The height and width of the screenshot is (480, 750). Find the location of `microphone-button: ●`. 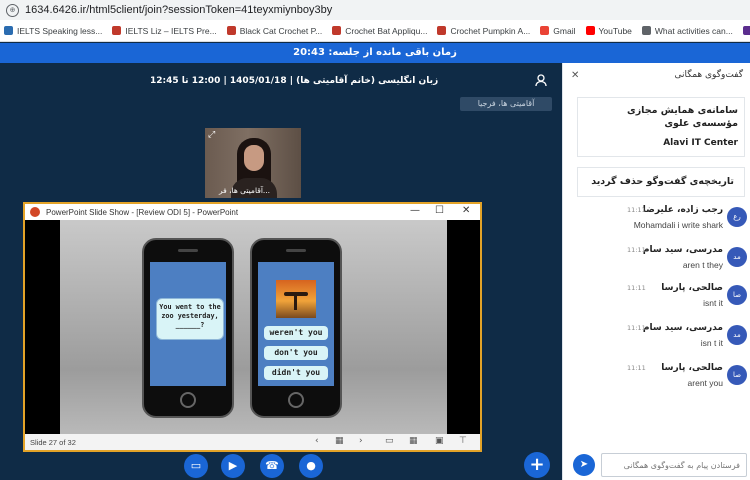

microphone-button: ● is located at coordinates (311, 466).